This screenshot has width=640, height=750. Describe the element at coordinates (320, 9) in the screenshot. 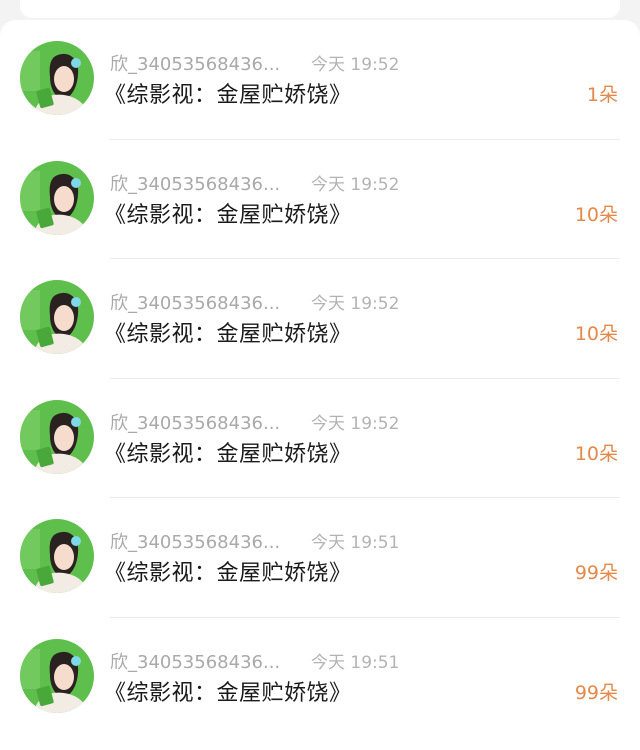

I see `previous-card-edge` at that location.